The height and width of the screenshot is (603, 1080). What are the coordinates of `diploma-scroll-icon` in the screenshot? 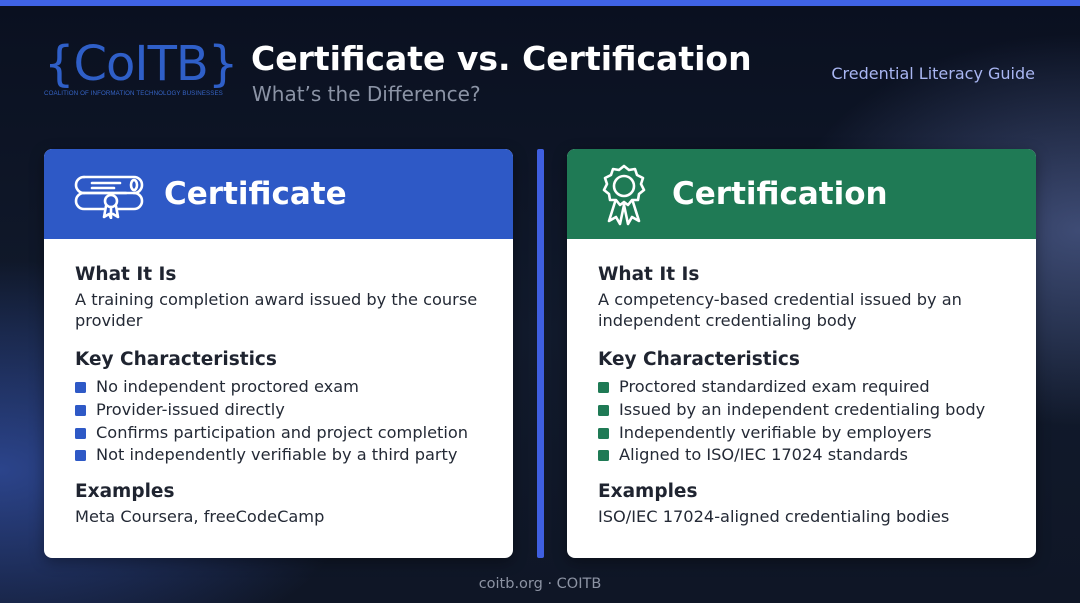 It's located at (109, 197).